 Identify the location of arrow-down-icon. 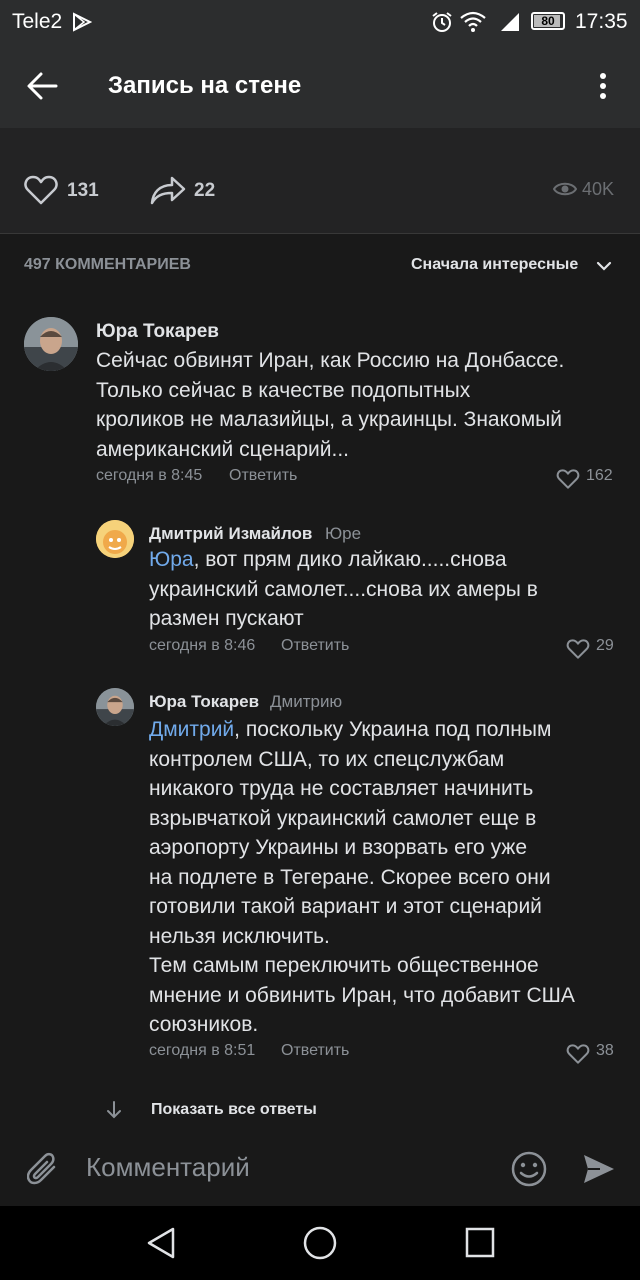
(114, 1110).